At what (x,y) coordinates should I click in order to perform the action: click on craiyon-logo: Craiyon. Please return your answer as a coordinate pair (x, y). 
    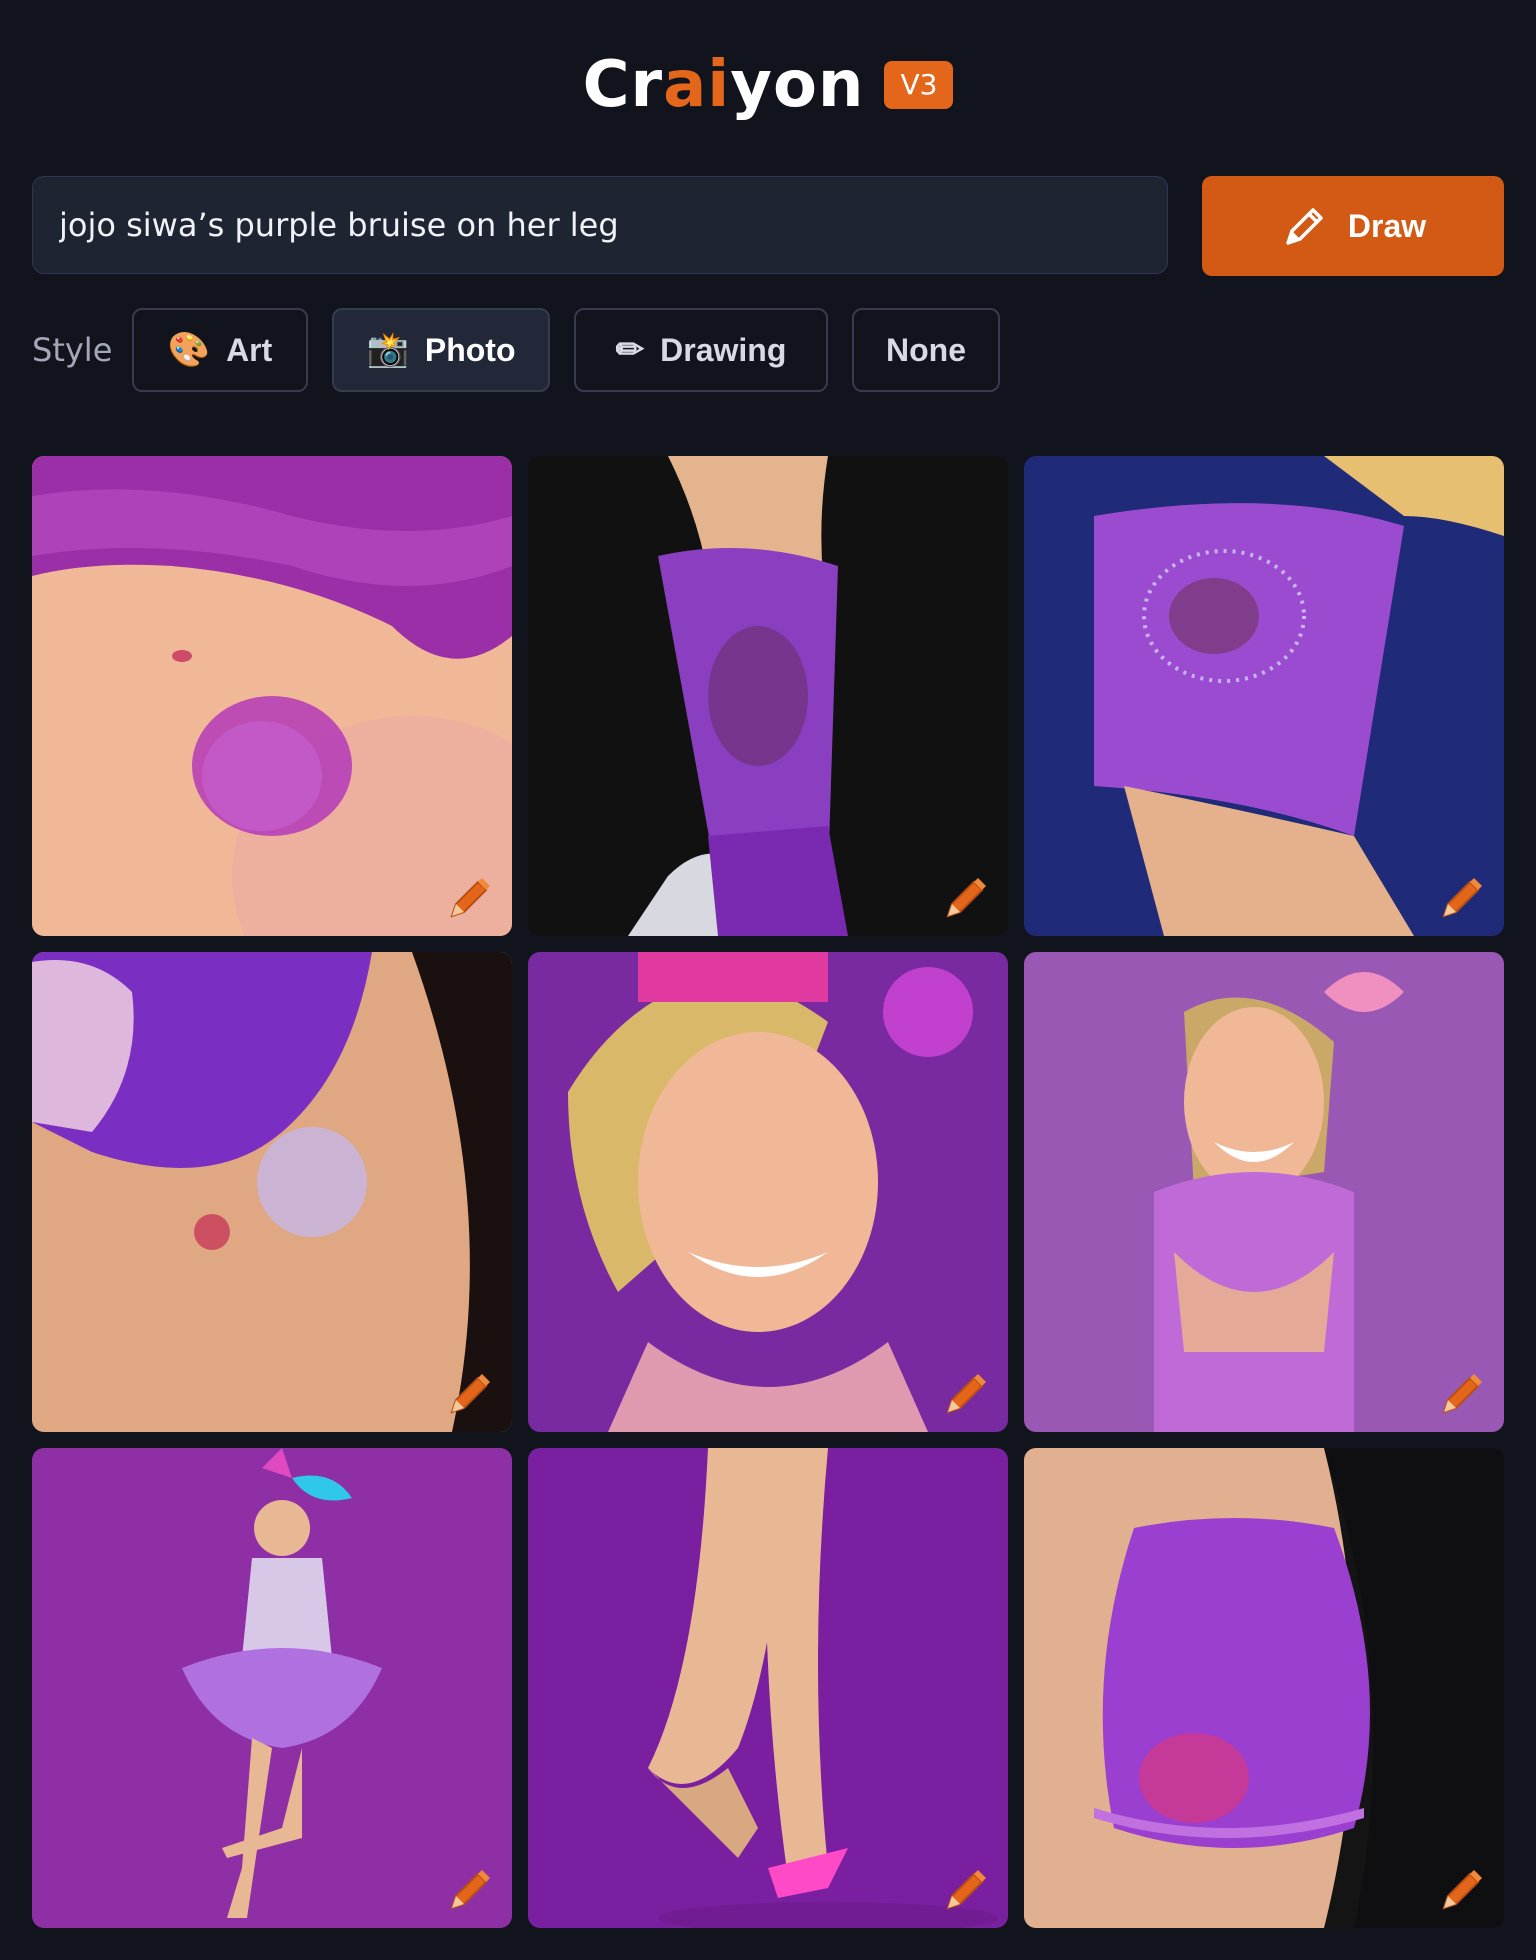
    Looking at the image, I should click on (724, 85).